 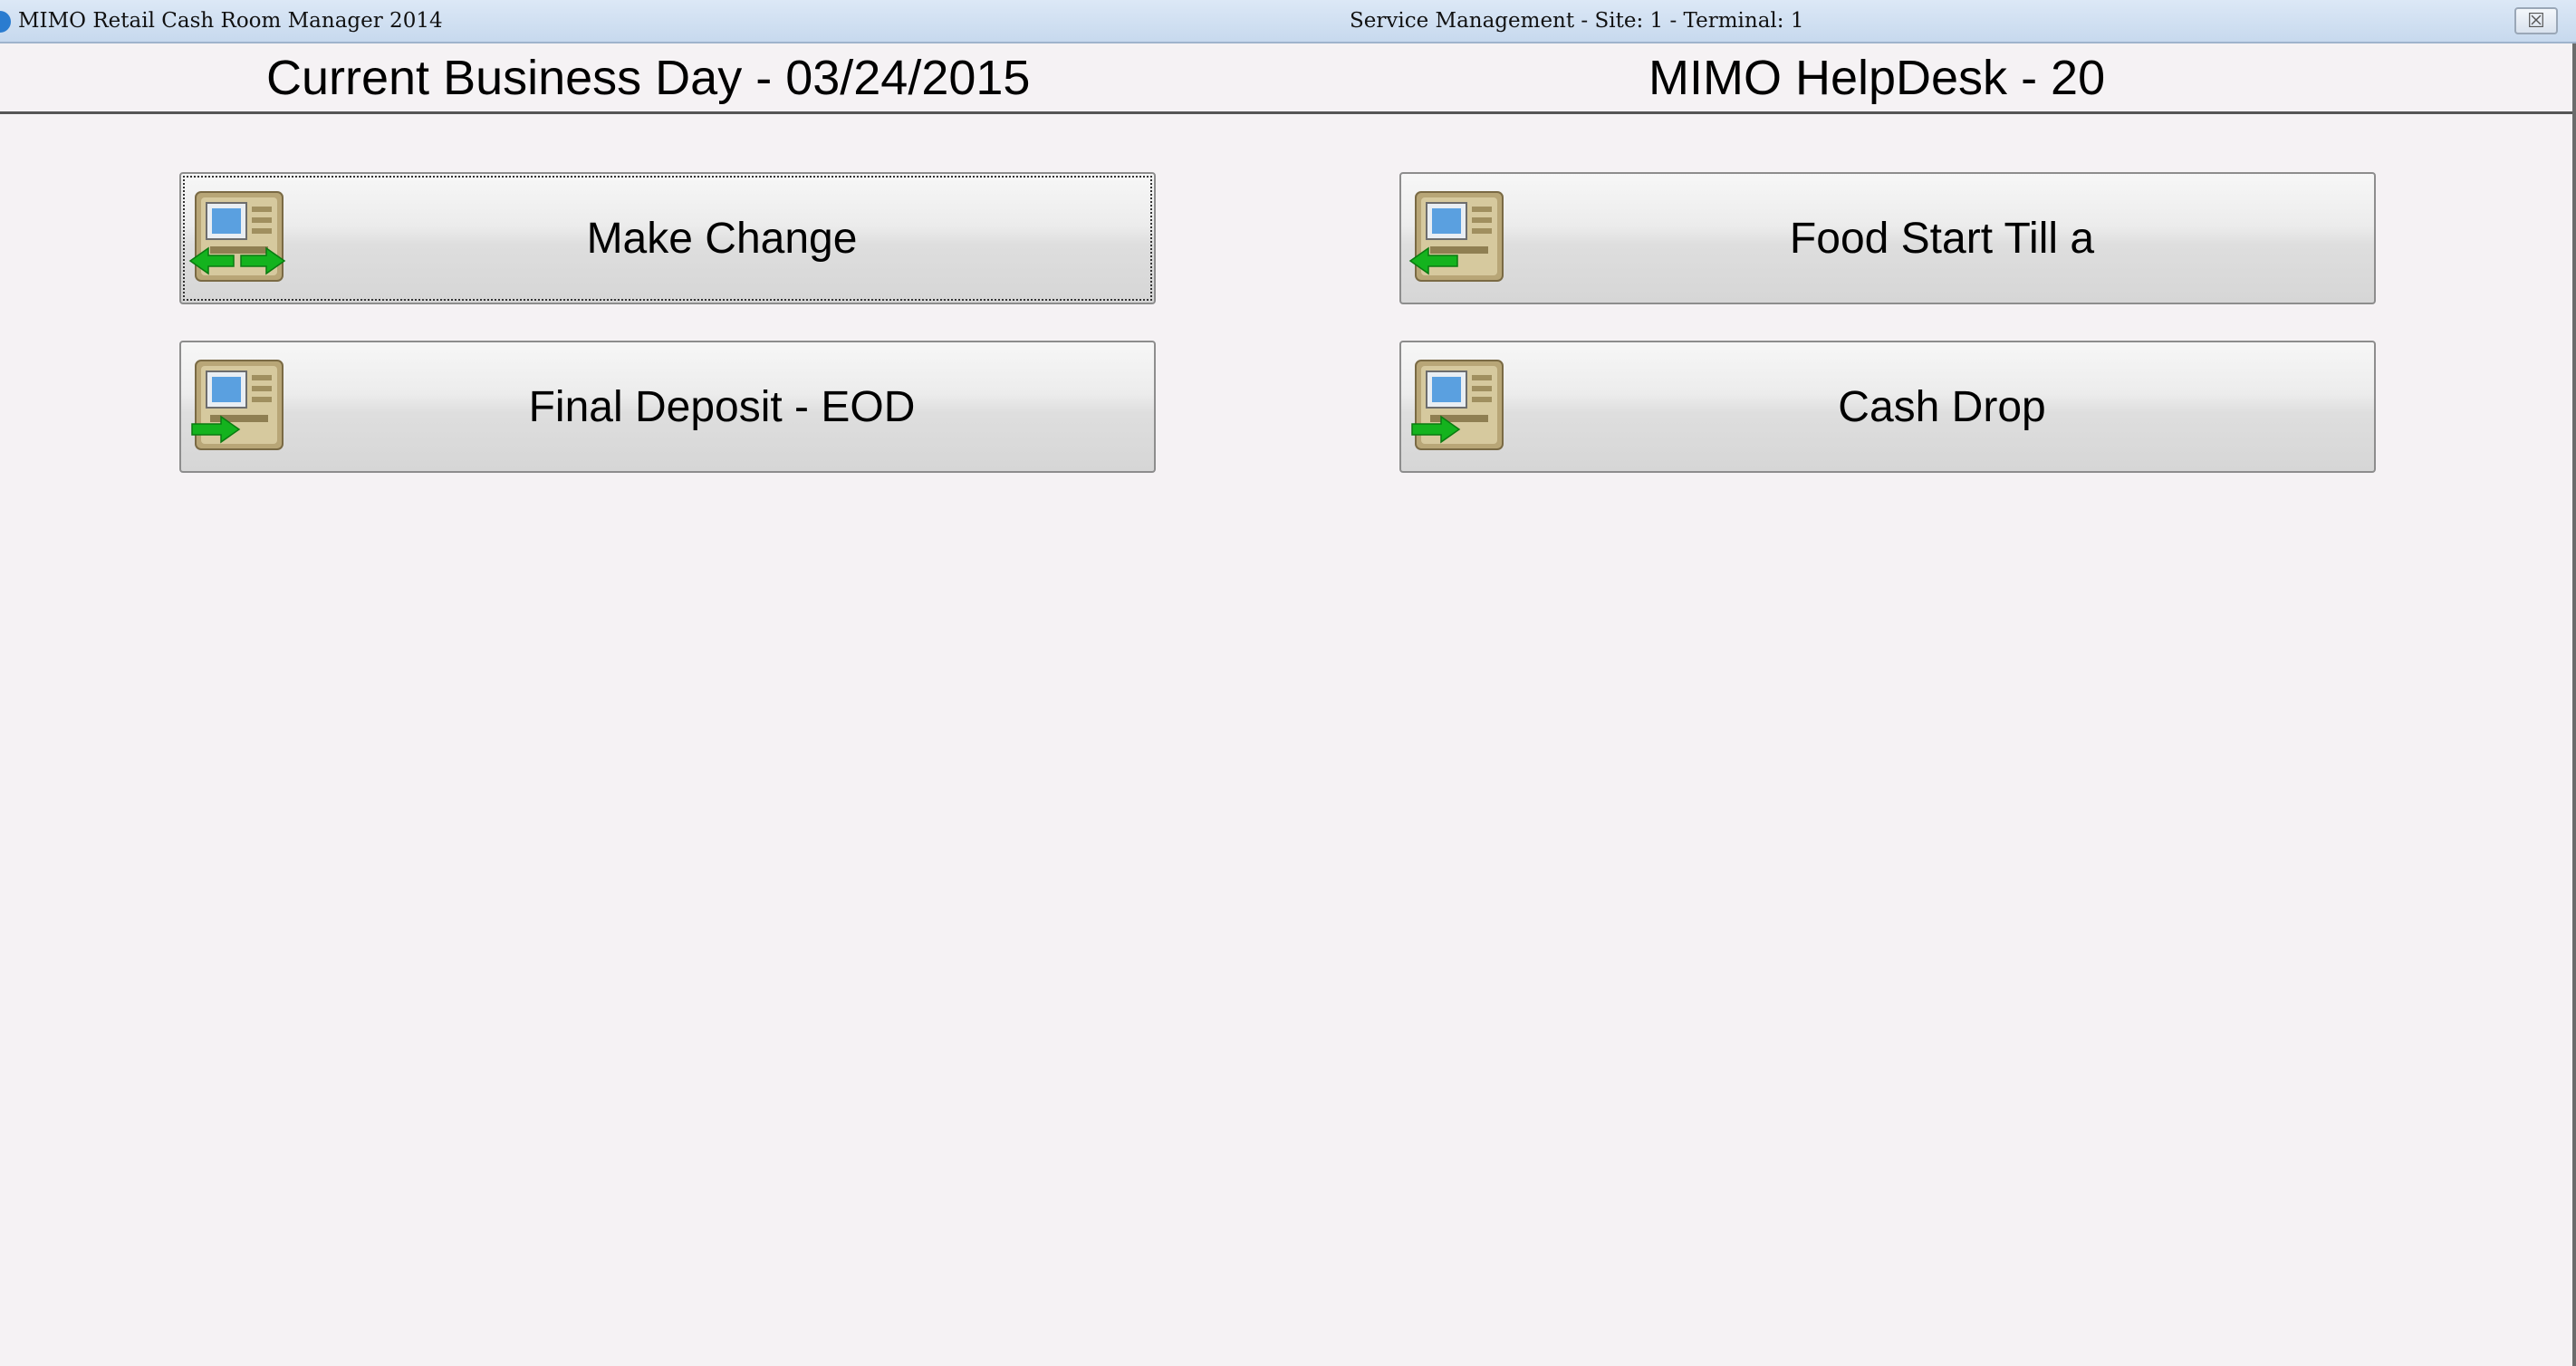 What do you see at coordinates (5, 22) in the screenshot?
I see `app-icon` at bounding box center [5, 22].